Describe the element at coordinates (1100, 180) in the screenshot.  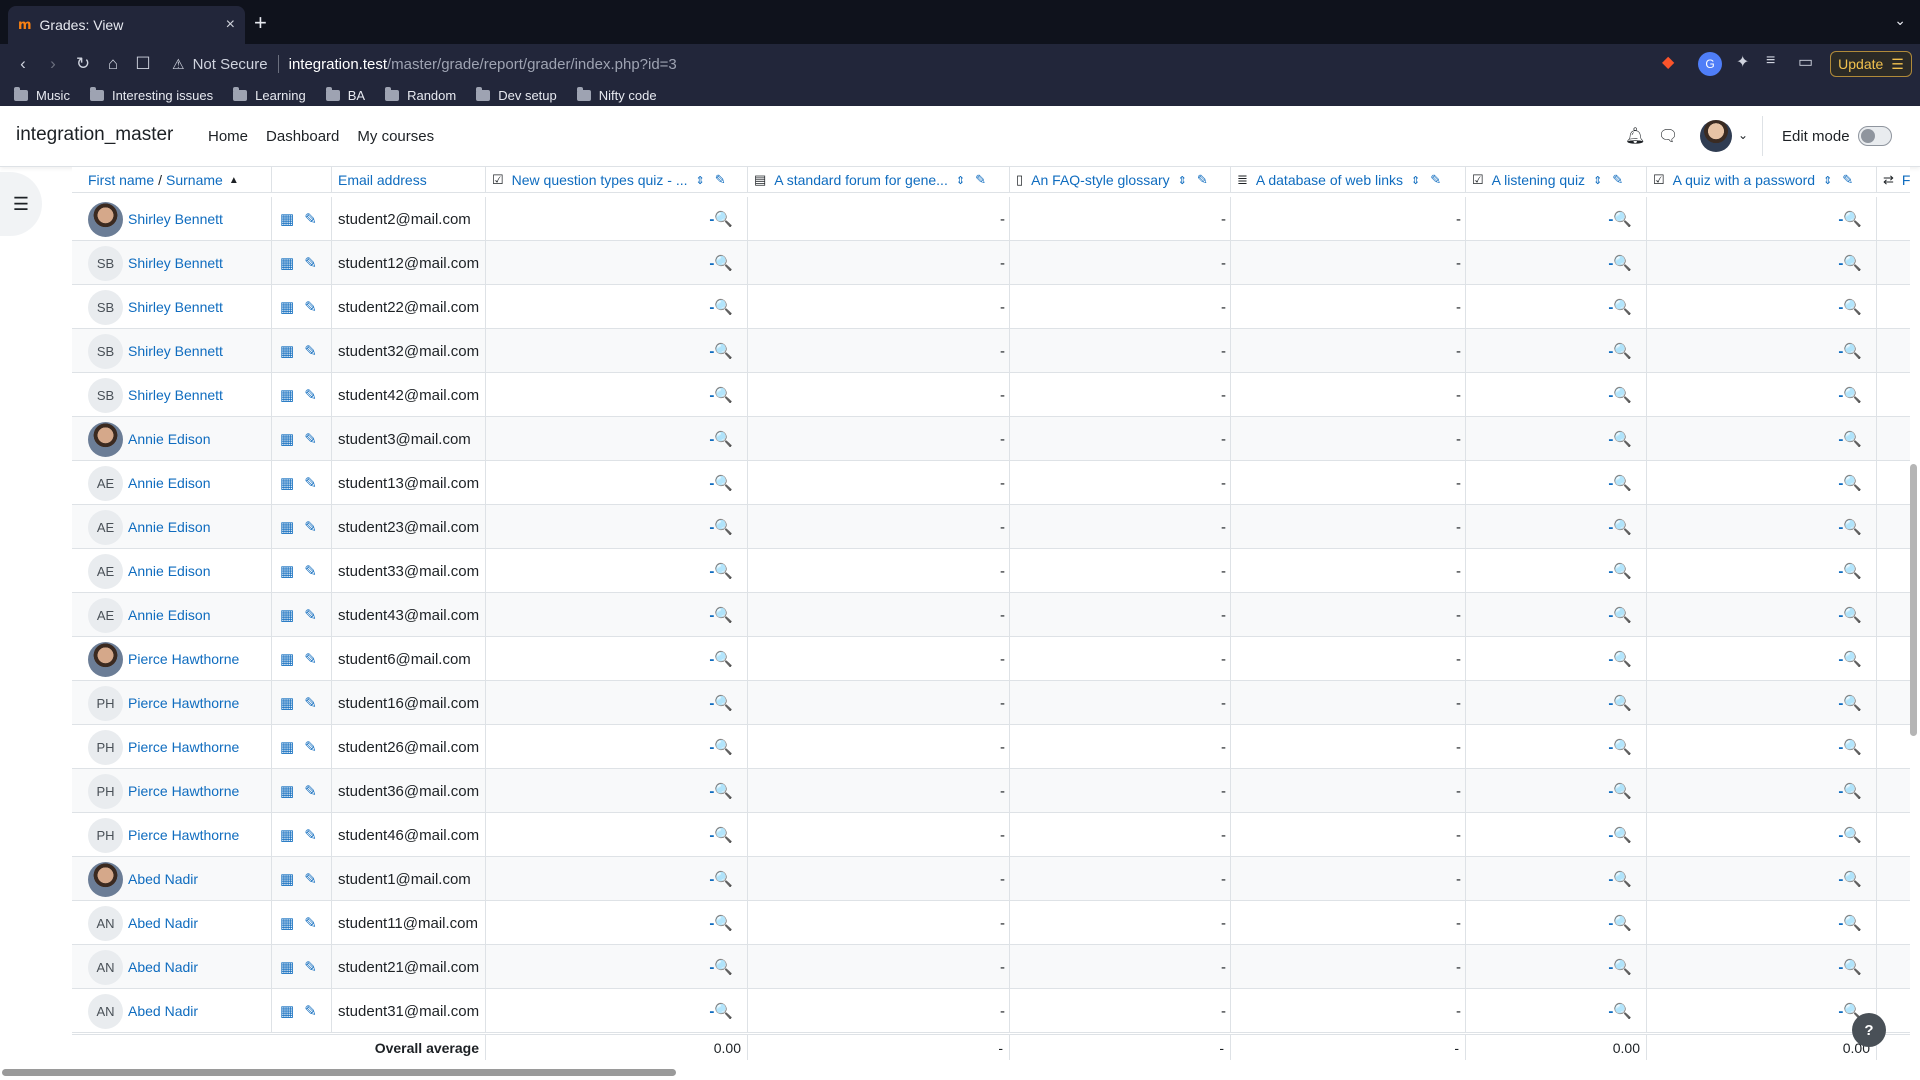
I see `grade-item-link: An FAQ-style glossary` at that location.